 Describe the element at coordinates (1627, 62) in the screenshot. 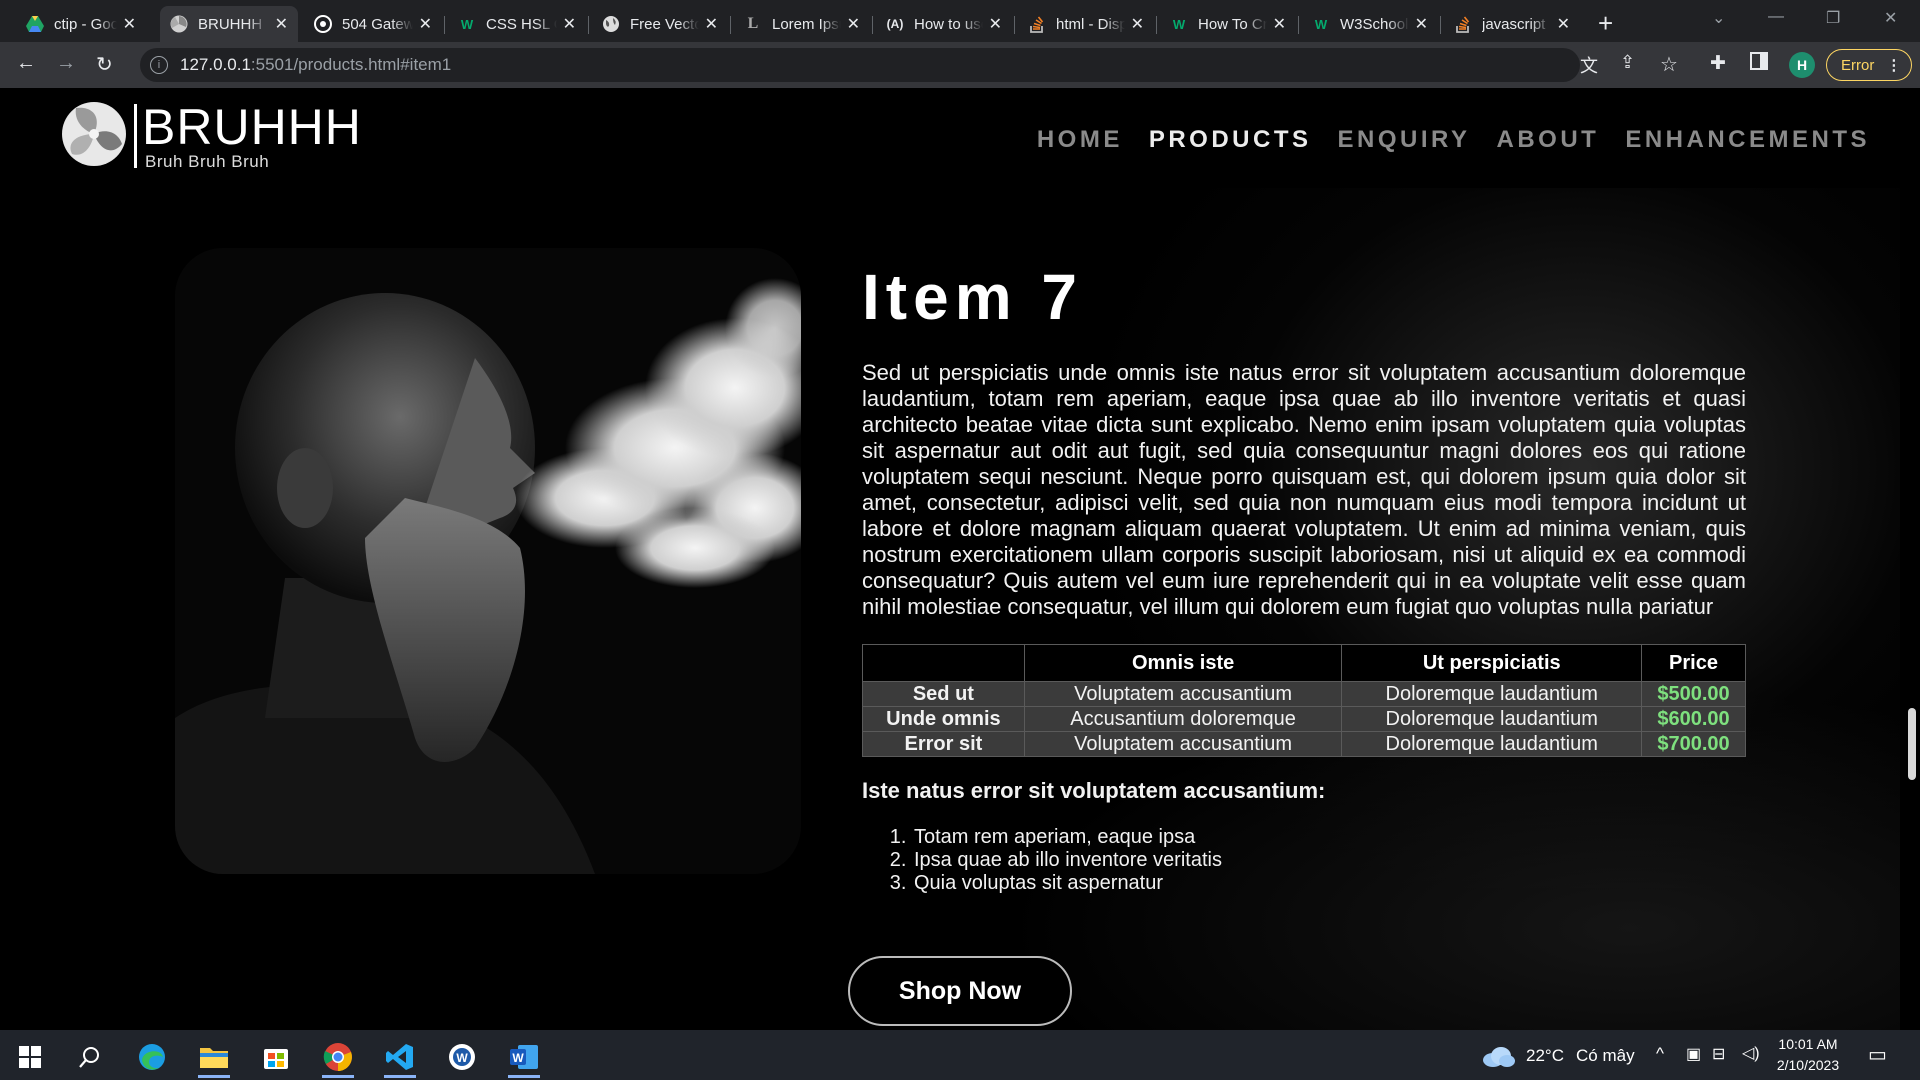

I see `share-icon: ⇪` at that location.